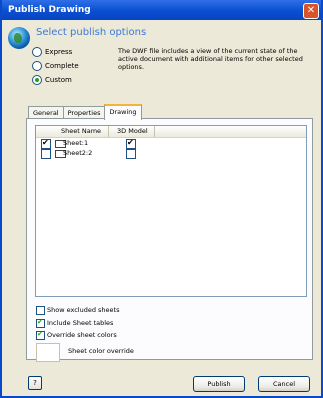 Image resolution: width=323 pixels, height=398 pixels. Describe the element at coordinates (219, 384) in the screenshot. I see `publish-button: Publish` at that location.